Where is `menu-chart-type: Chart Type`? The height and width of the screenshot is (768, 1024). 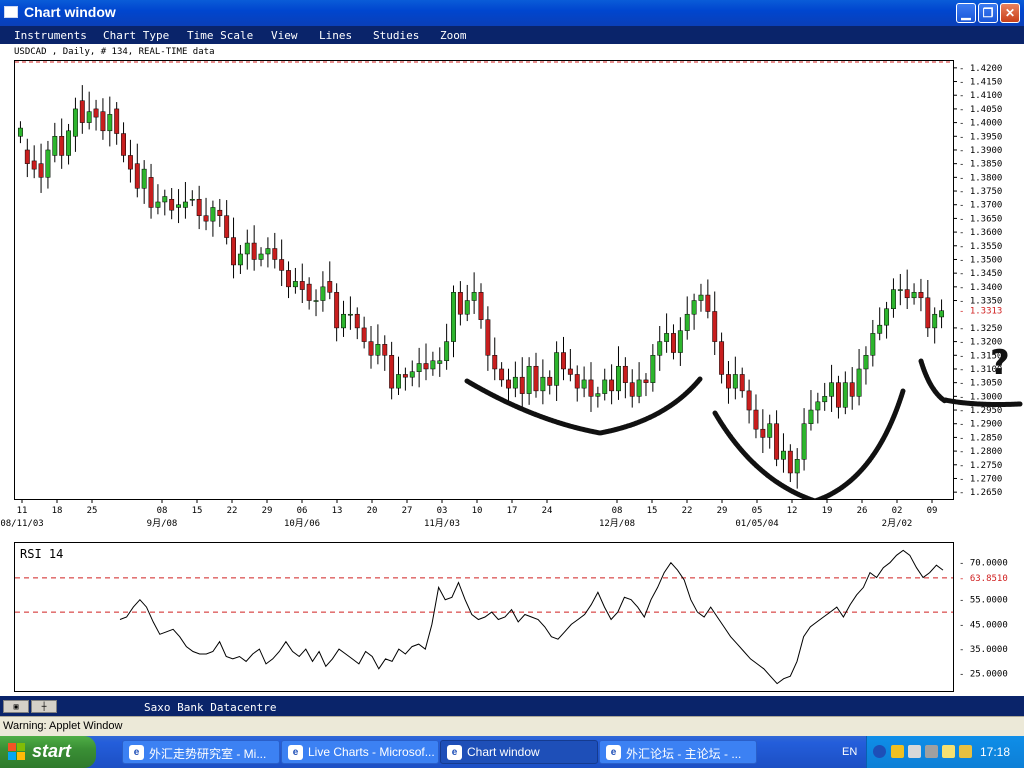 menu-chart-type: Chart Type is located at coordinates (136, 35).